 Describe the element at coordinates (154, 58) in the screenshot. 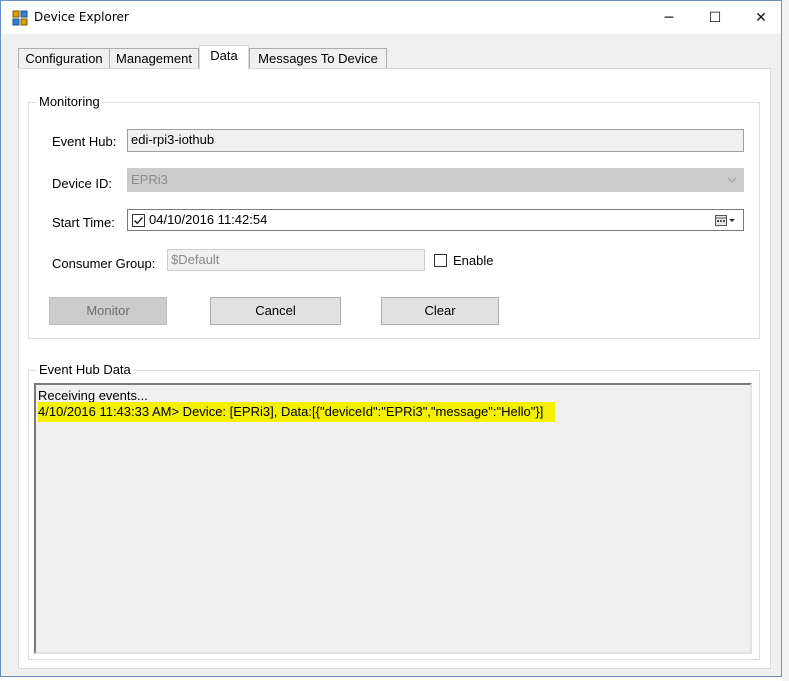

I see `tab-management: Management` at that location.